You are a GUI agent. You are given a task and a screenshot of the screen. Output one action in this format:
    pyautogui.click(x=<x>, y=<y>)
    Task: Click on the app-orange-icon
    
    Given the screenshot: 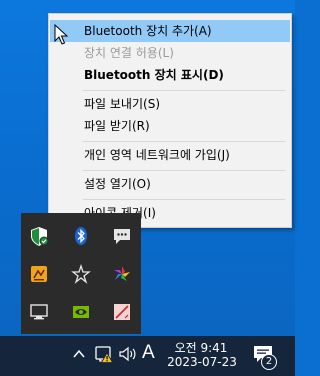 What is the action you would take?
    pyautogui.click(x=39, y=274)
    